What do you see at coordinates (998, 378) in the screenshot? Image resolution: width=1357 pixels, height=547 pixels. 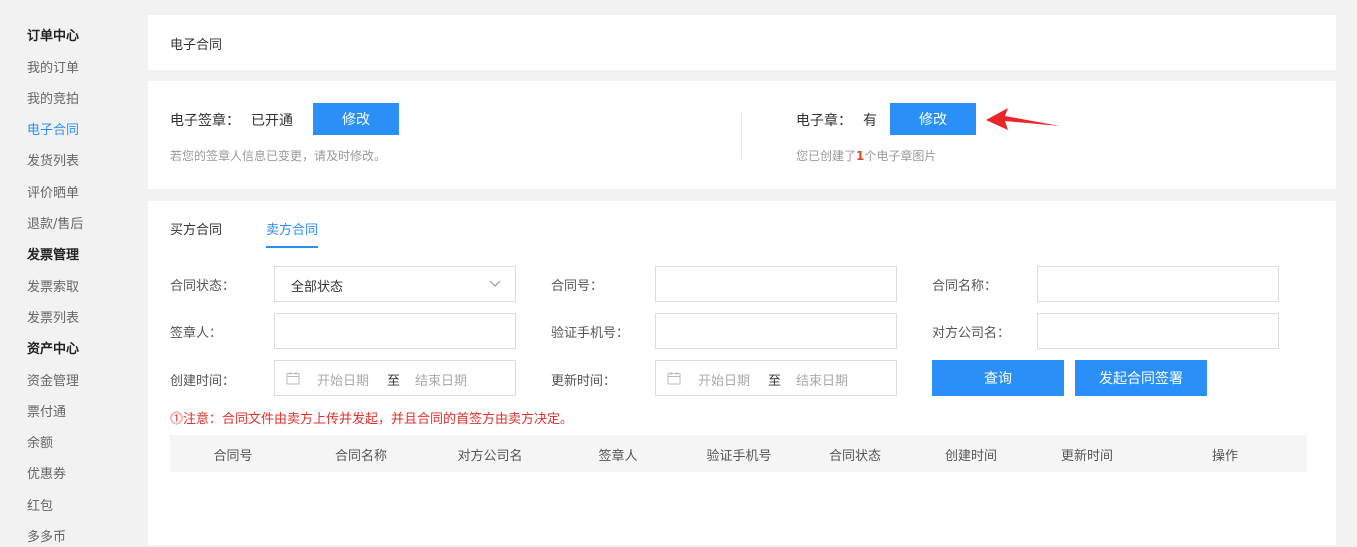 I see `query-button: 查询` at bounding box center [998, 378].